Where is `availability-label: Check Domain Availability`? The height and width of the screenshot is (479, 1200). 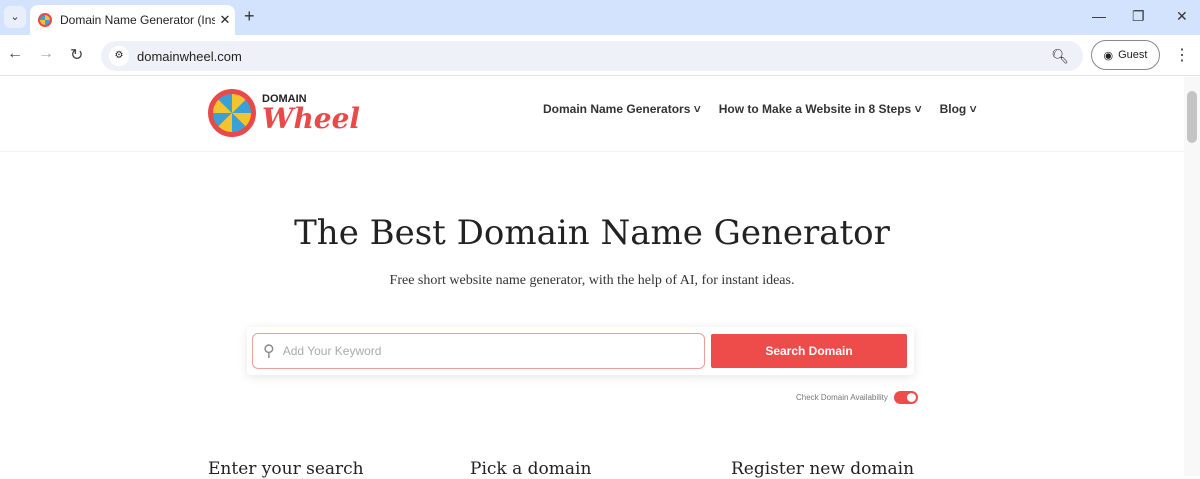
availability-label: Check Domain Availability is located at coordinates (842, 397).